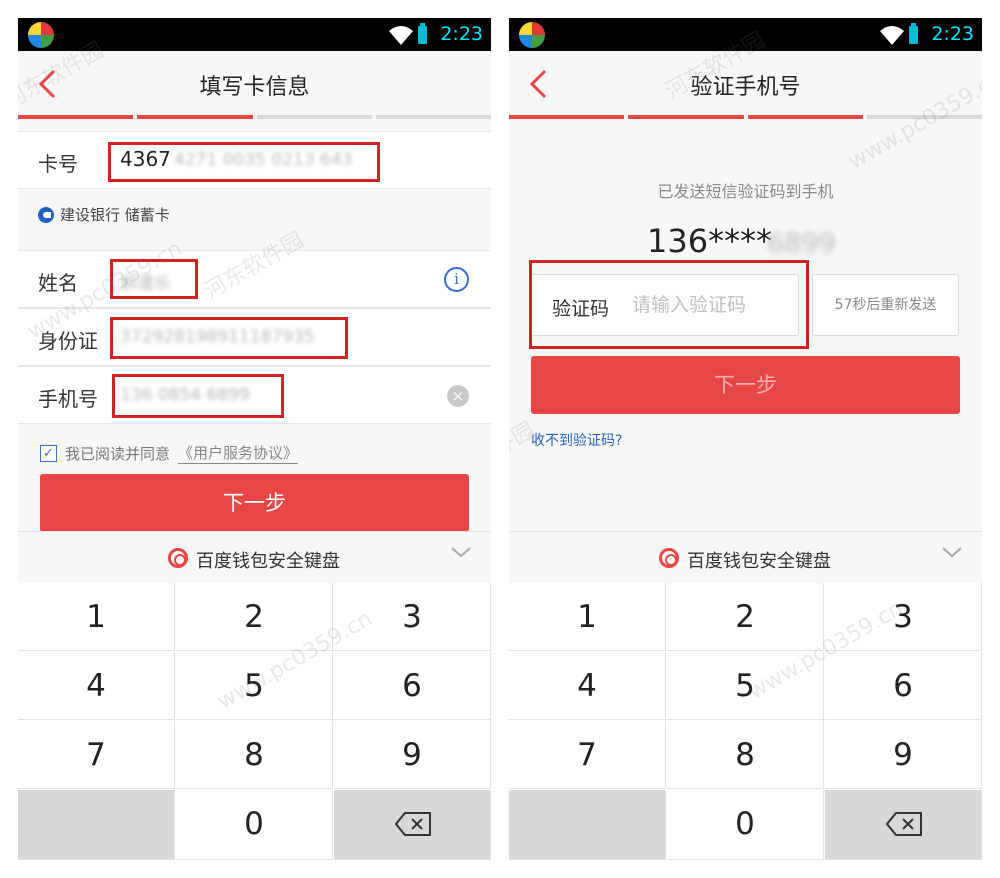 Image resolution: width=1000 pixels, height=878 pixels. What do you see at coordinates (68, 341) in the screenshot?
I see `id-label: 身份证` at bounding box center [68, 341].